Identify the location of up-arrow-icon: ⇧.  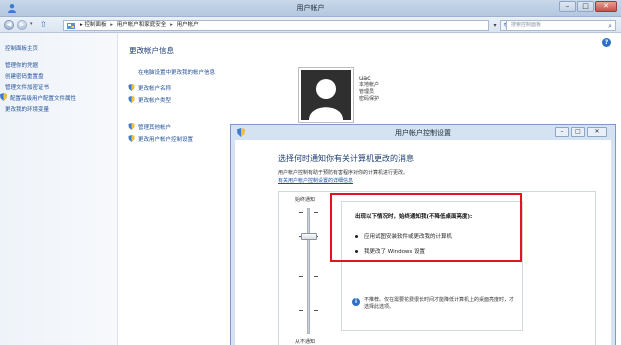
(43, 25).